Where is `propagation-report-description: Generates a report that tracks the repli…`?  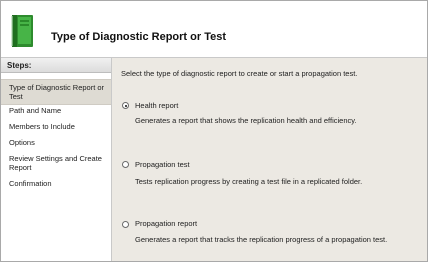 propagation-report-description: Generates a report that tracks the repli… is located at coordinates (261, 239).